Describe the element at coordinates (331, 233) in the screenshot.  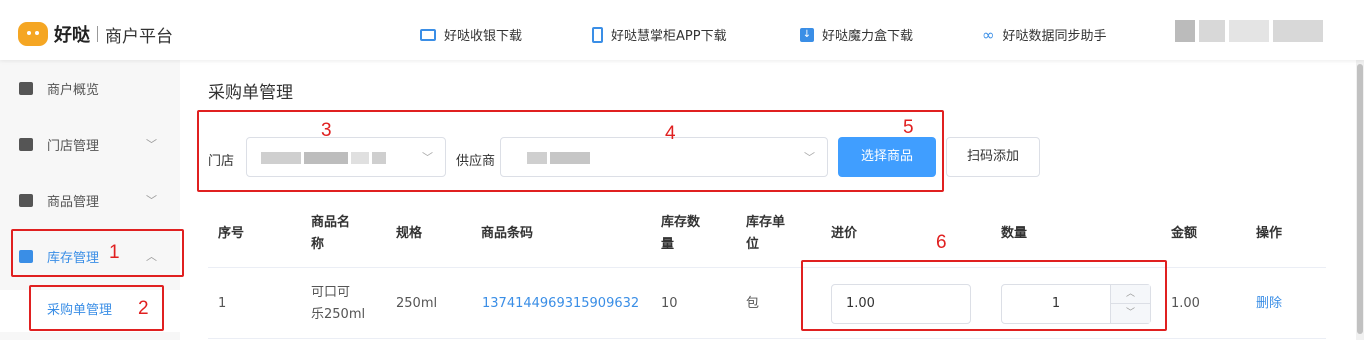
I see `column-header: 商品名称` at that location.